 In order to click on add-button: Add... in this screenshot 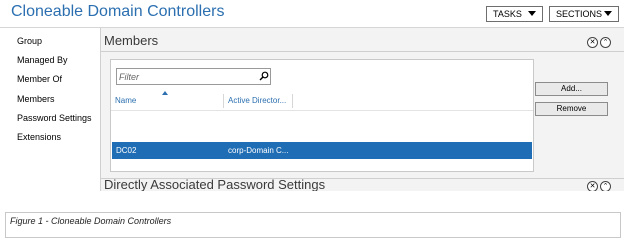, I will do `click(571, 89)`.